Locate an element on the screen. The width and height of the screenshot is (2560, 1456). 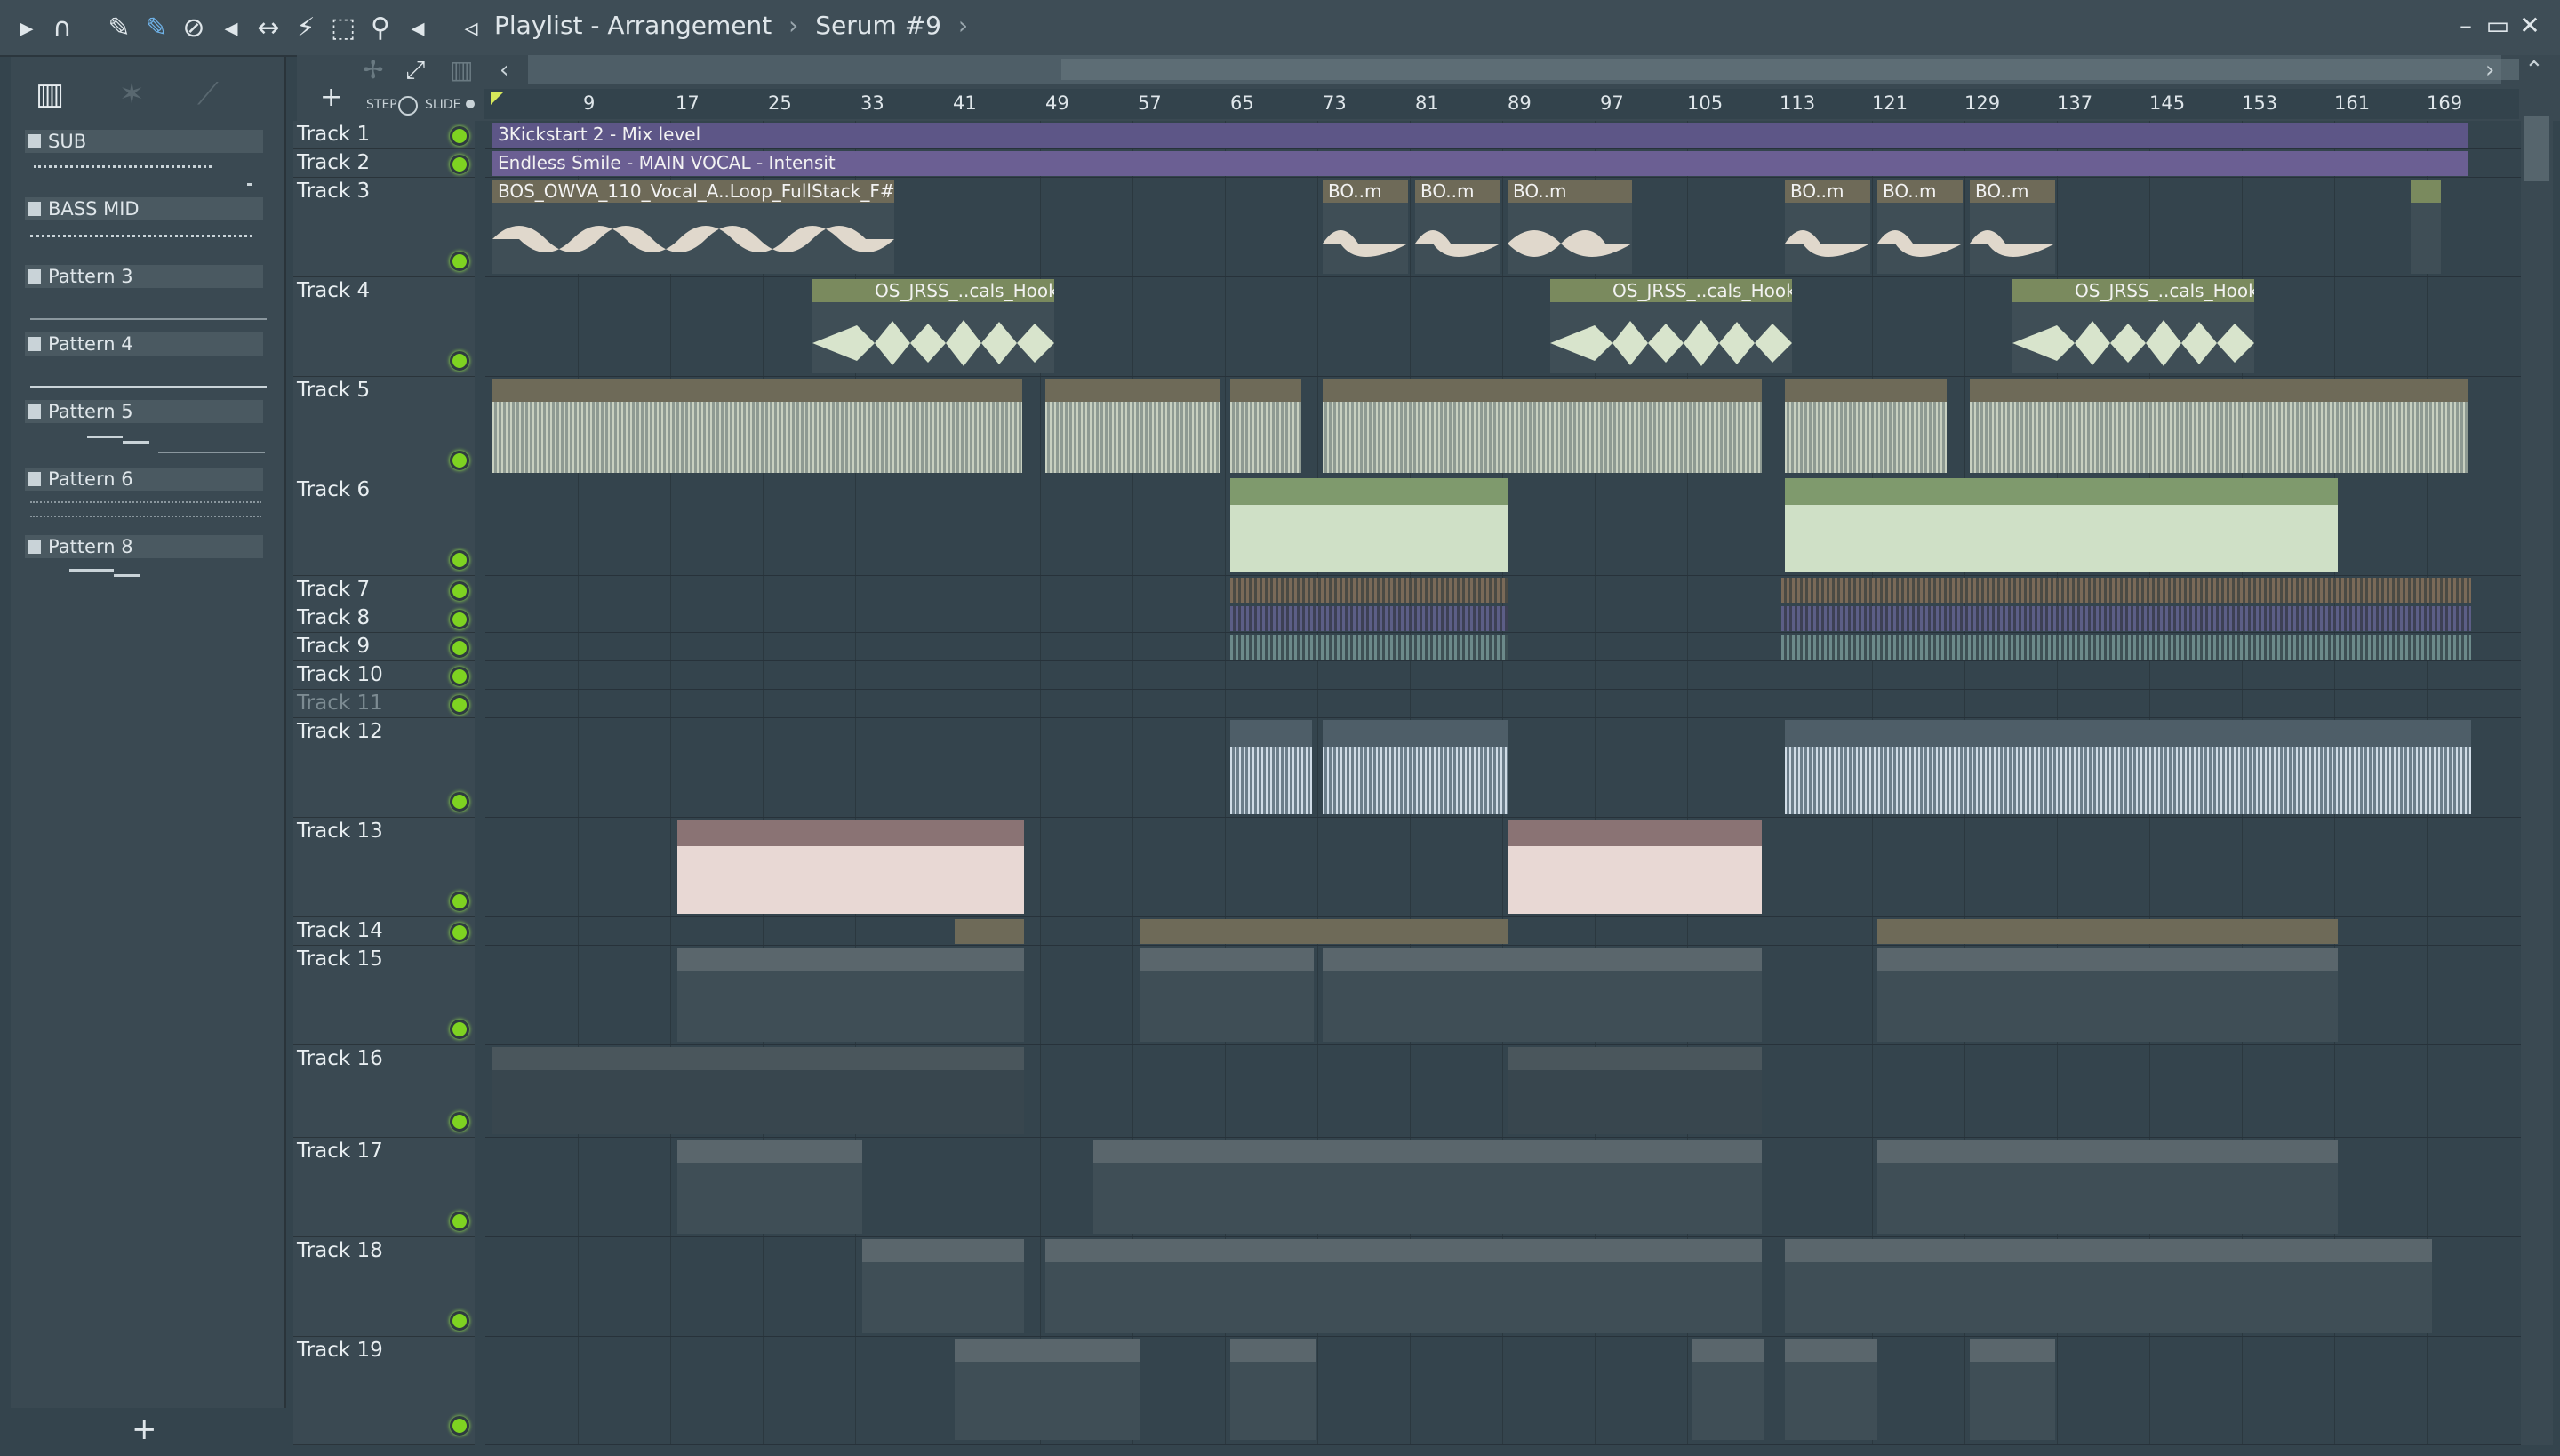
track-header: Track 9 is located at coordinates (384, 647).